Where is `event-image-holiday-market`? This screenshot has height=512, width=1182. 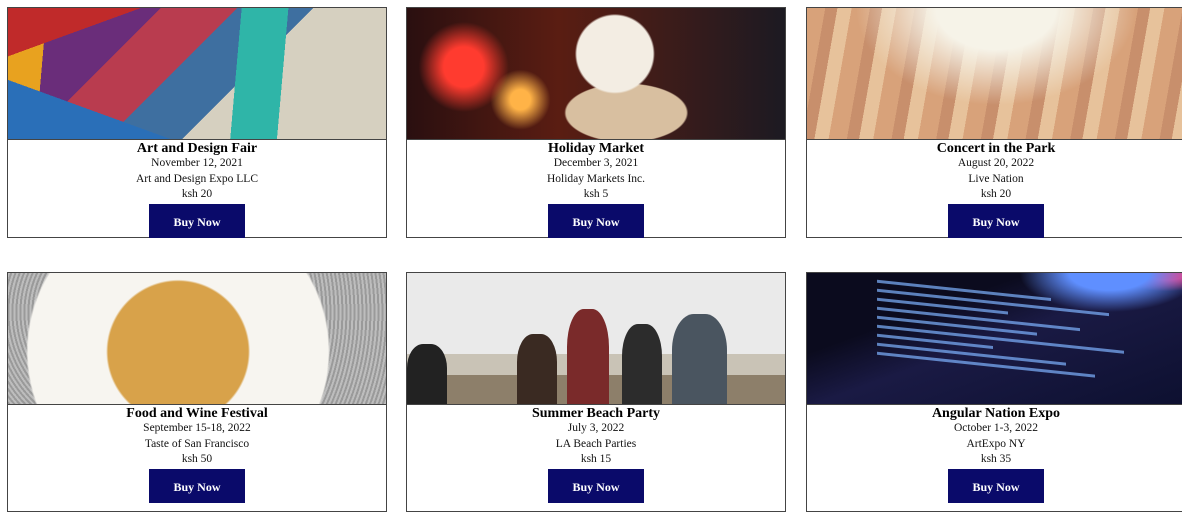 event-image-holiday-market is located at coordinates (596, 74).